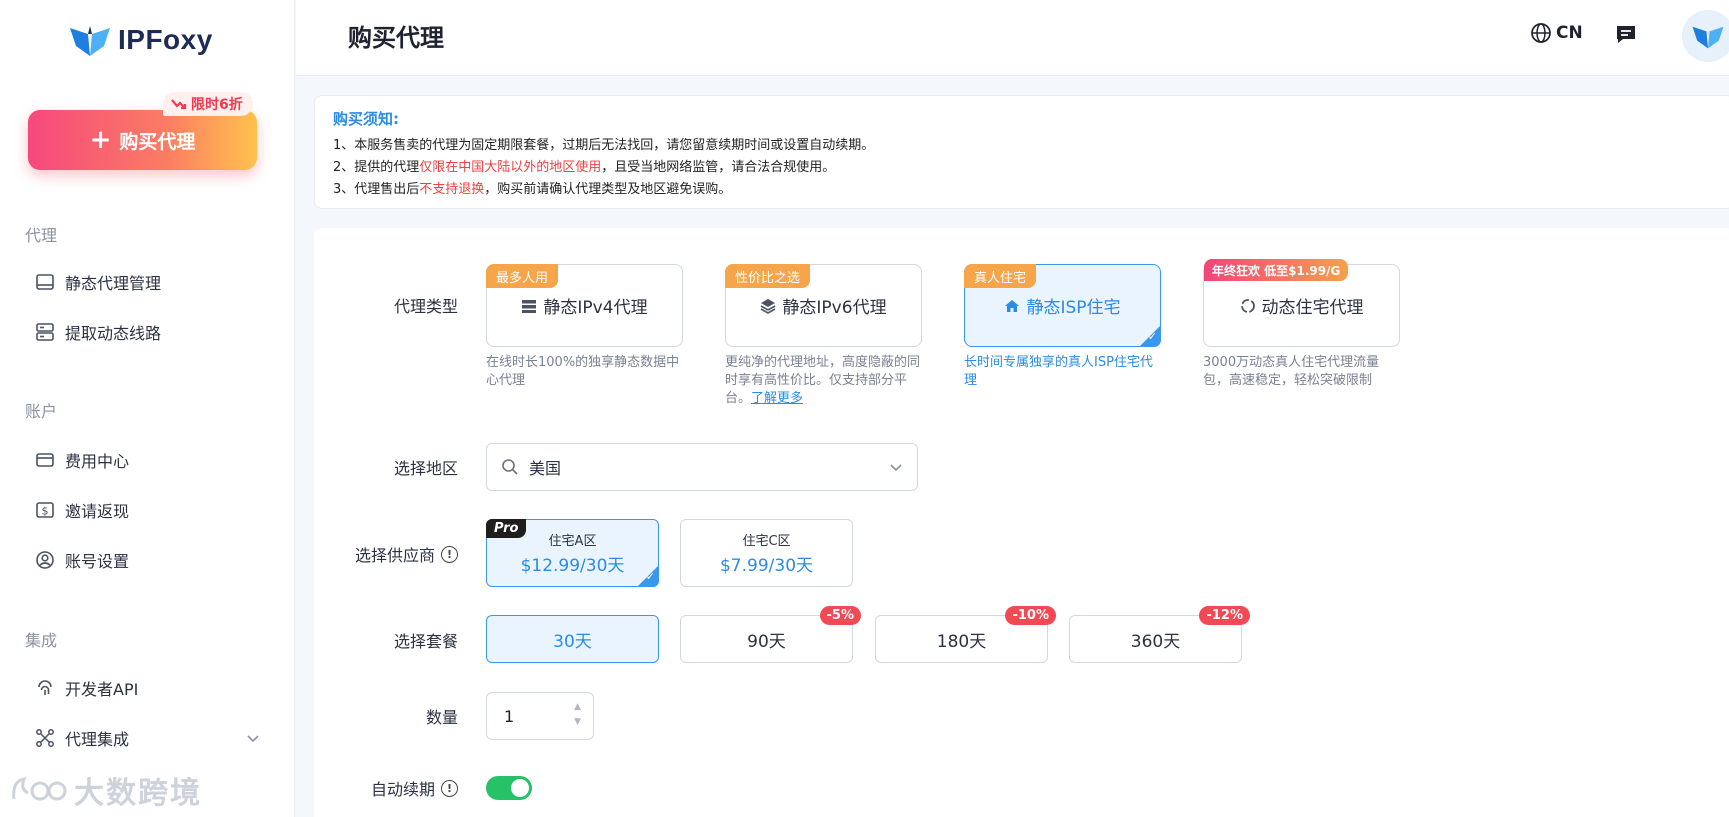 The height and width of the screenshot is (817, 1729). What do you see at coordinates (1024, 190) in the screenshot?
I see `notice-line-3: 3、代理售出后不支持退换，购买前请确认代理类型及地区避免误购。` at bounding box center [1024, 190].